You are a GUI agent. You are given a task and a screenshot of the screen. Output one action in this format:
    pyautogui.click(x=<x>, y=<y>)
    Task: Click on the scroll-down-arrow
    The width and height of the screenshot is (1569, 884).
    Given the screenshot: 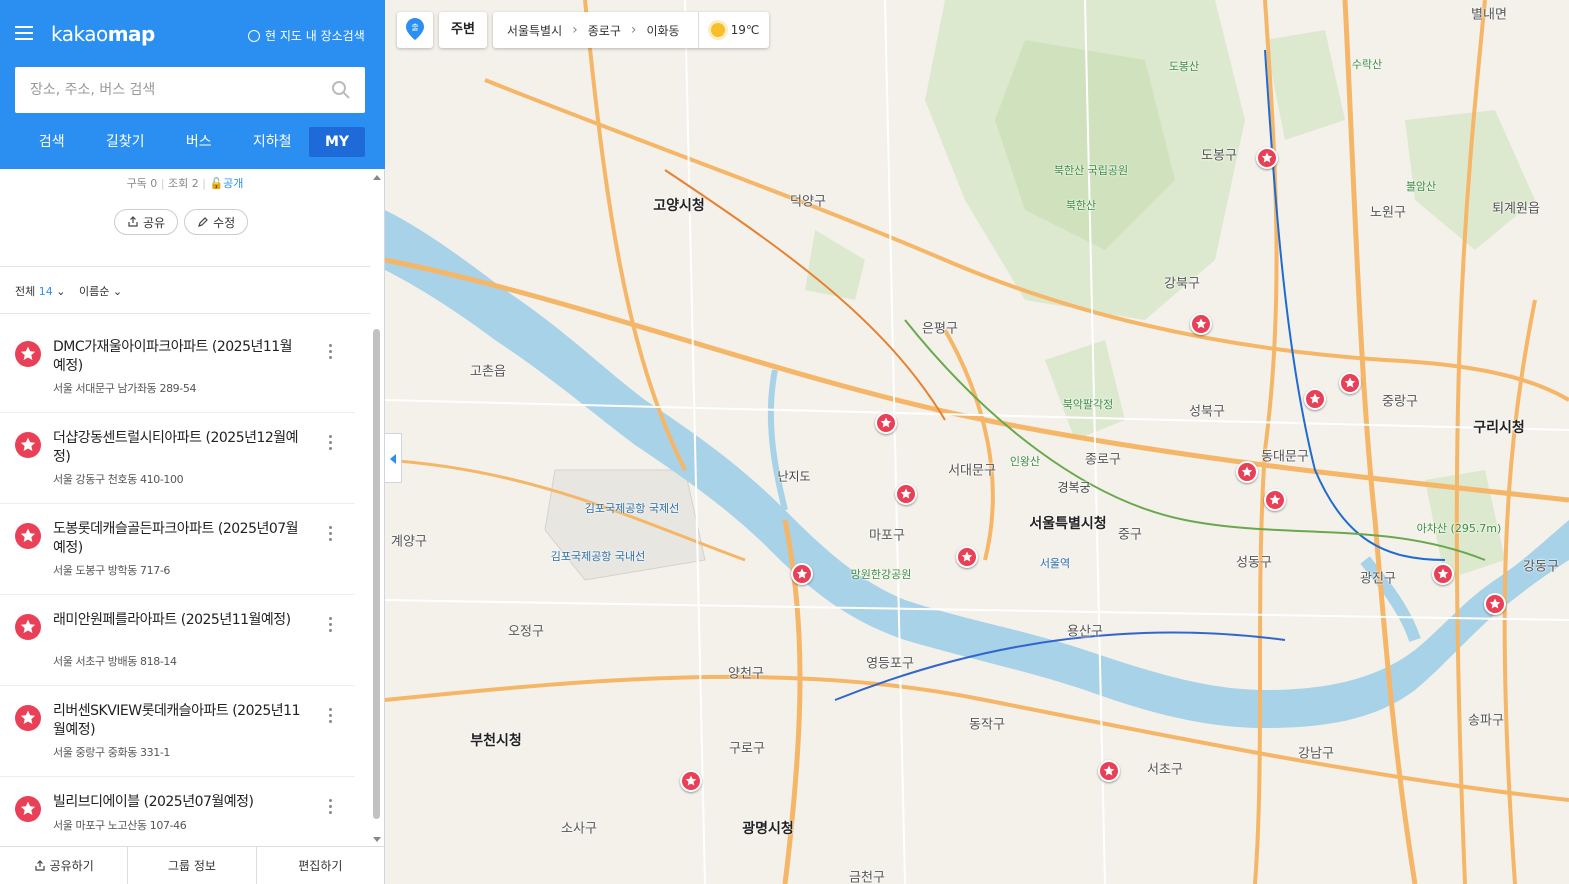 What is the action you would take?
    pyautogui.click(x=377, y=839)
    